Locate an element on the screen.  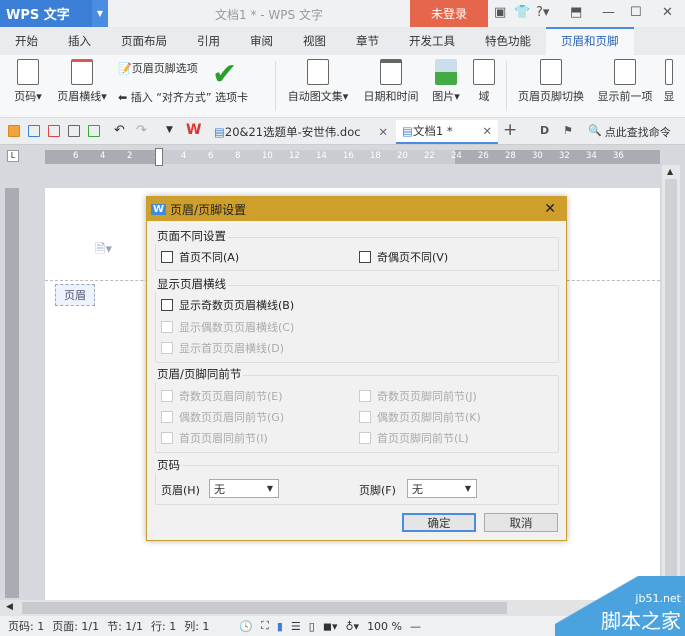
odd-even-different-checkbox: 奇偶页不同(V) is located at coordinates (403, 257).